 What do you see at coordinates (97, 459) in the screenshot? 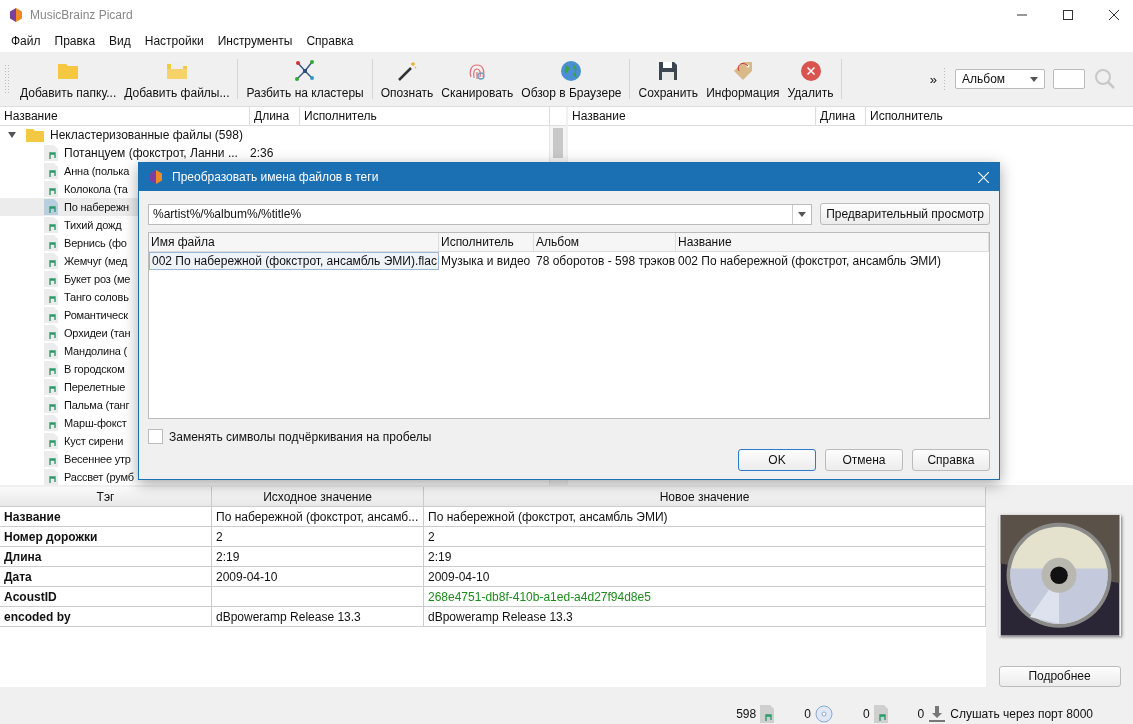
I see `file-title: Весеннее утр` at bounding box center [97, 459].